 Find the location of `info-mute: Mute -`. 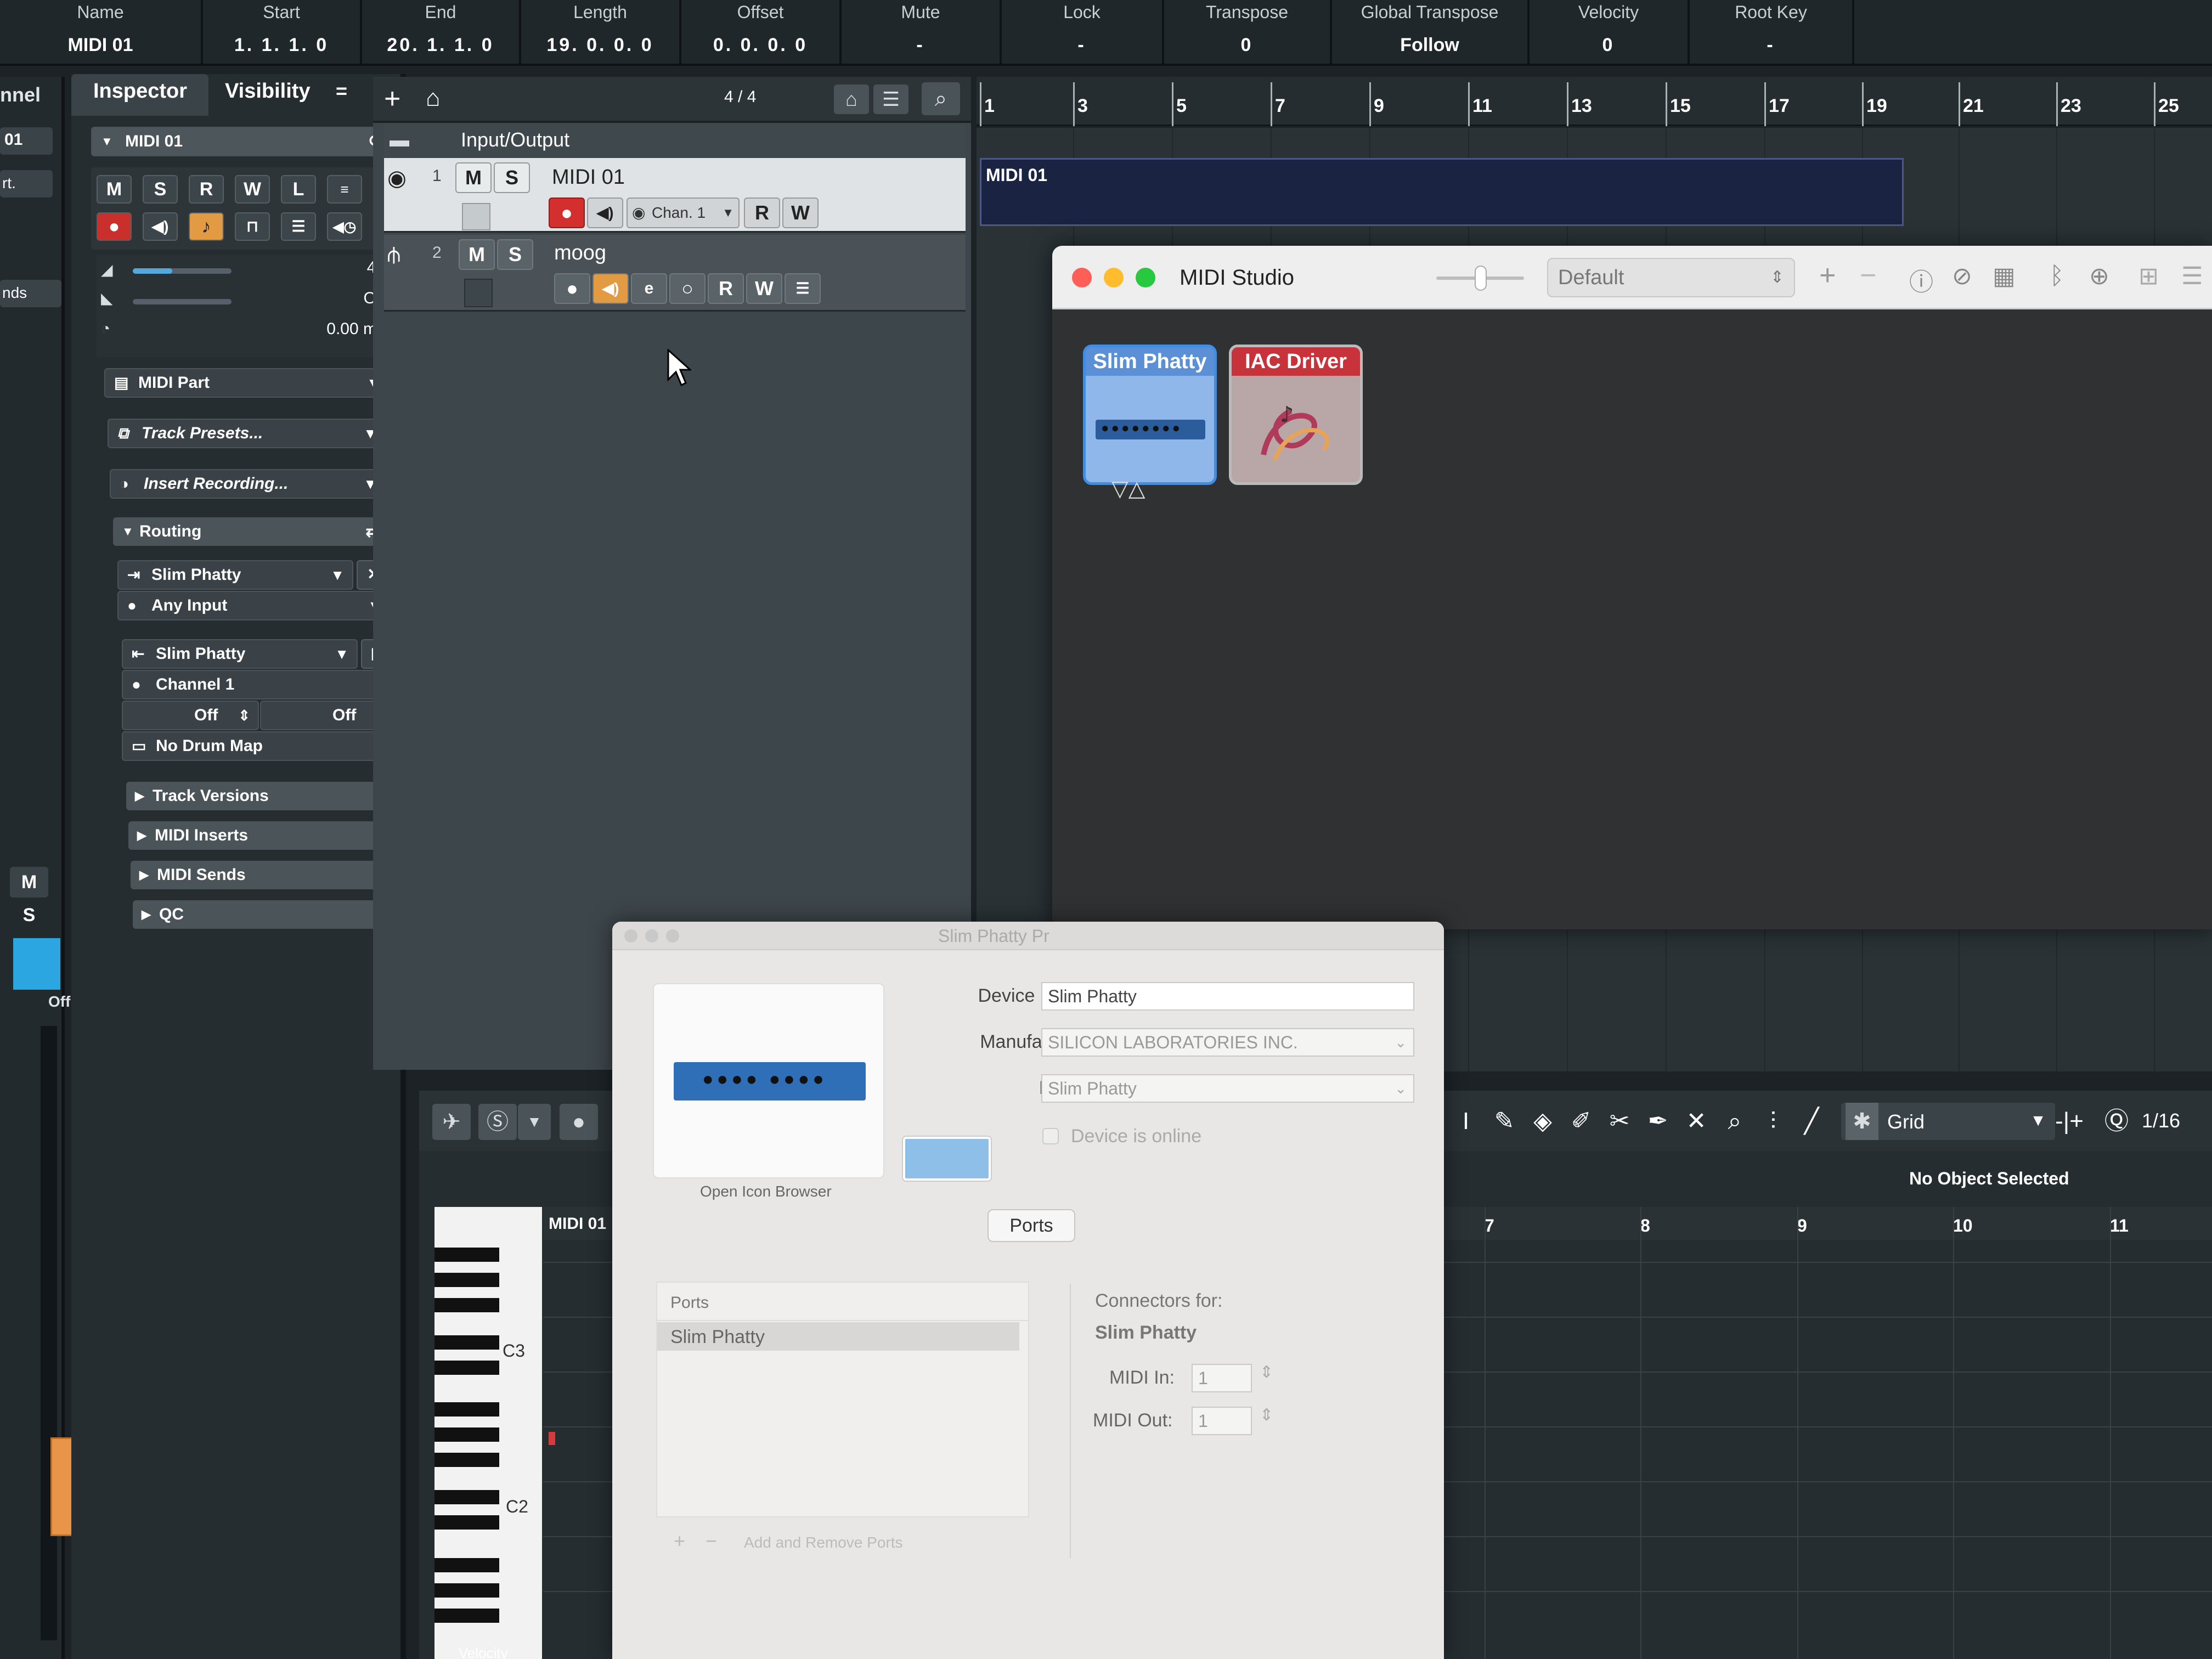

info-mute: Mute - is located at coordinates (922, 32).